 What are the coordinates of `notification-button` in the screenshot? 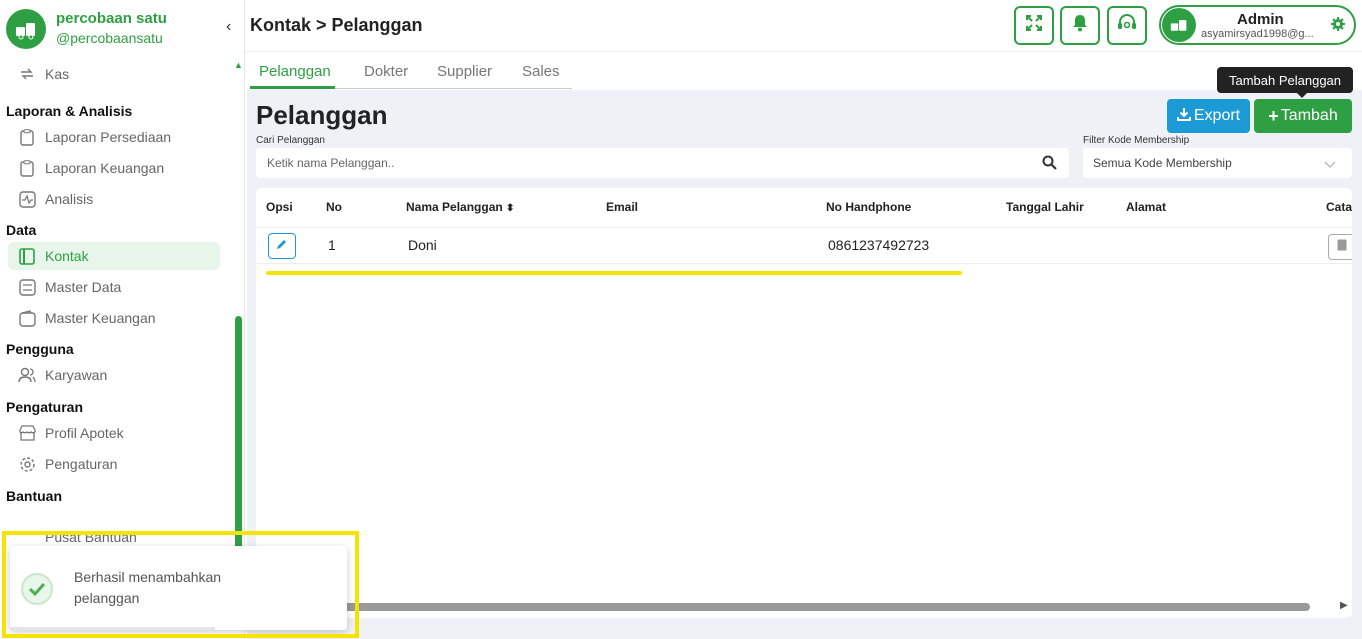 It's located at (1080, 25).